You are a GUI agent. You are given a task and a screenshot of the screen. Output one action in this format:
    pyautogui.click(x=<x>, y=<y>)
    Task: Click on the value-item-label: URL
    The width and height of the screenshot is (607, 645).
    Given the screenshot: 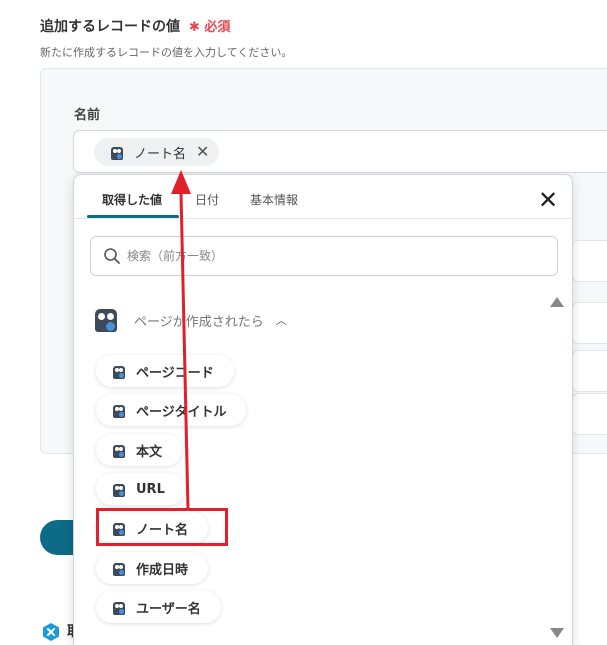 What is the action you would take?
    pyautogui.click(x=150, y=489)
    